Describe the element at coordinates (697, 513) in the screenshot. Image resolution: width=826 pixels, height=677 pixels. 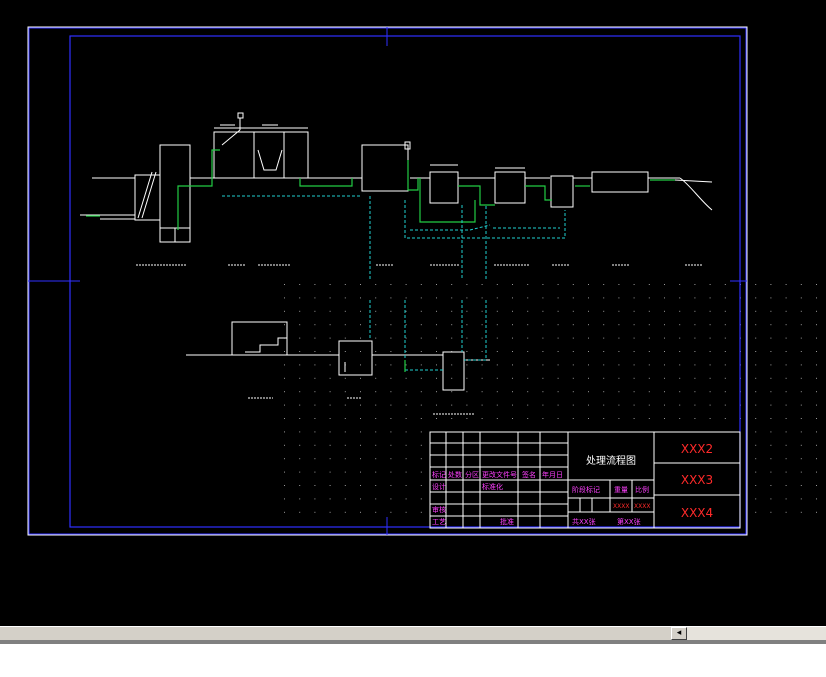
I see `title-field-3: XXX4` at that location.